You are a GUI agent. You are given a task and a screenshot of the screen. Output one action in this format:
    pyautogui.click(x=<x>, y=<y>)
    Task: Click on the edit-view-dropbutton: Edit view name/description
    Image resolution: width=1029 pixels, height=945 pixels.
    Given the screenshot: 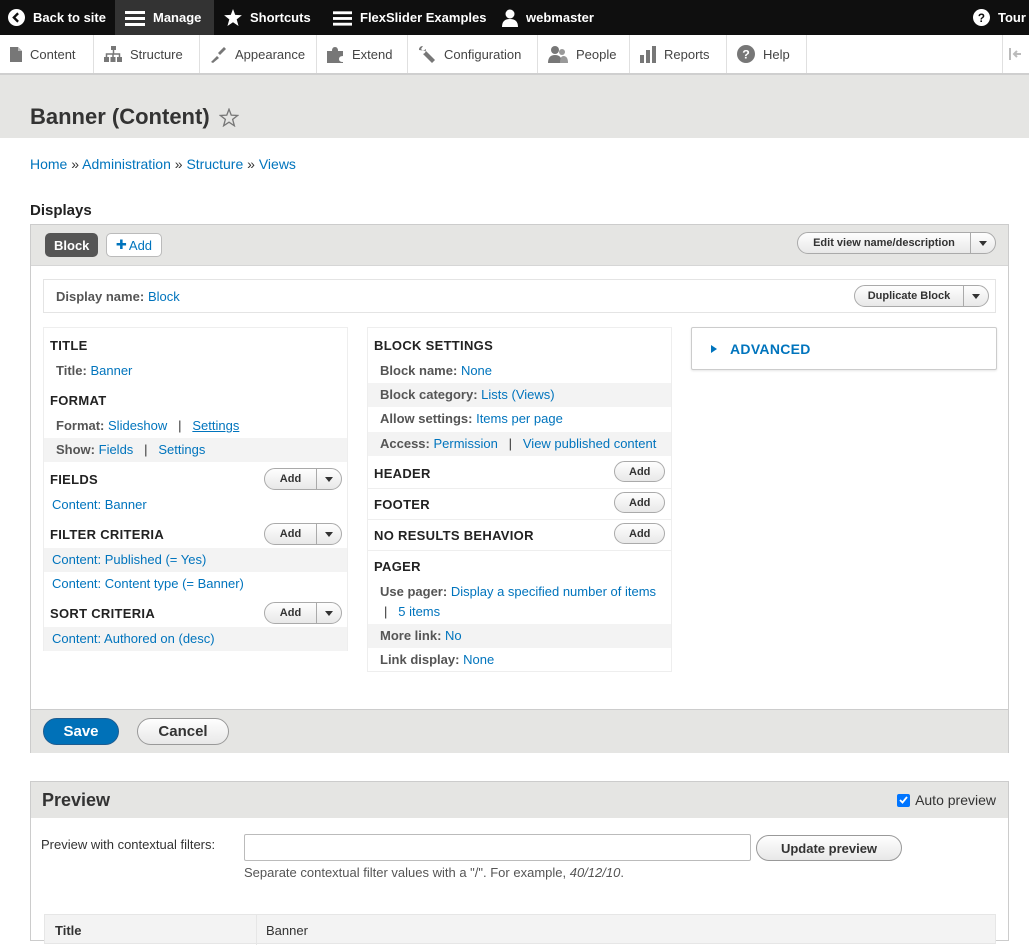 What is the action you would take?
    pyautogui.click(x=896, y=243)
    